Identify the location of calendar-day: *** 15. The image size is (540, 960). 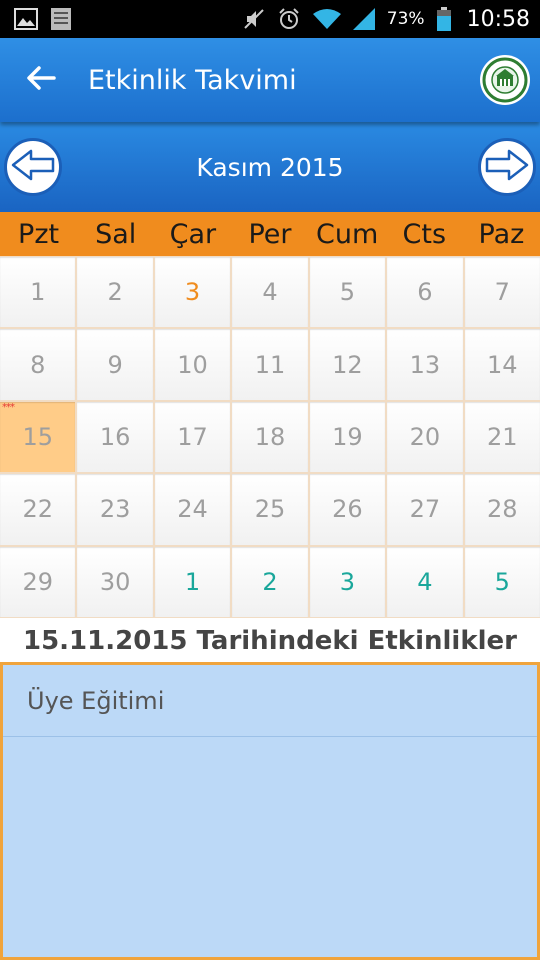
(38, 437).